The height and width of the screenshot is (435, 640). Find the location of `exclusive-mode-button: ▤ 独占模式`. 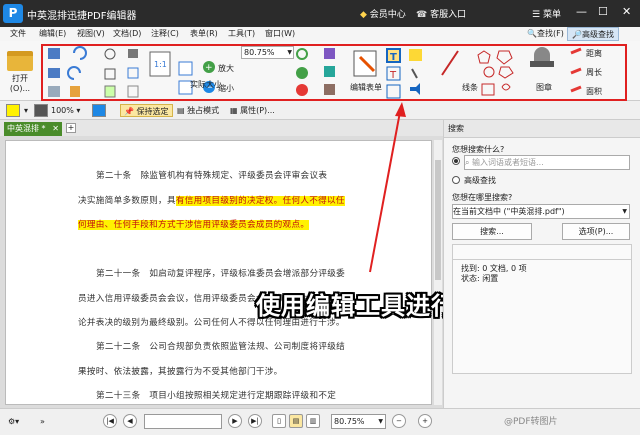

exclusive-mode-button: ▤ 独占模式 is located at coordinates (198, 110).